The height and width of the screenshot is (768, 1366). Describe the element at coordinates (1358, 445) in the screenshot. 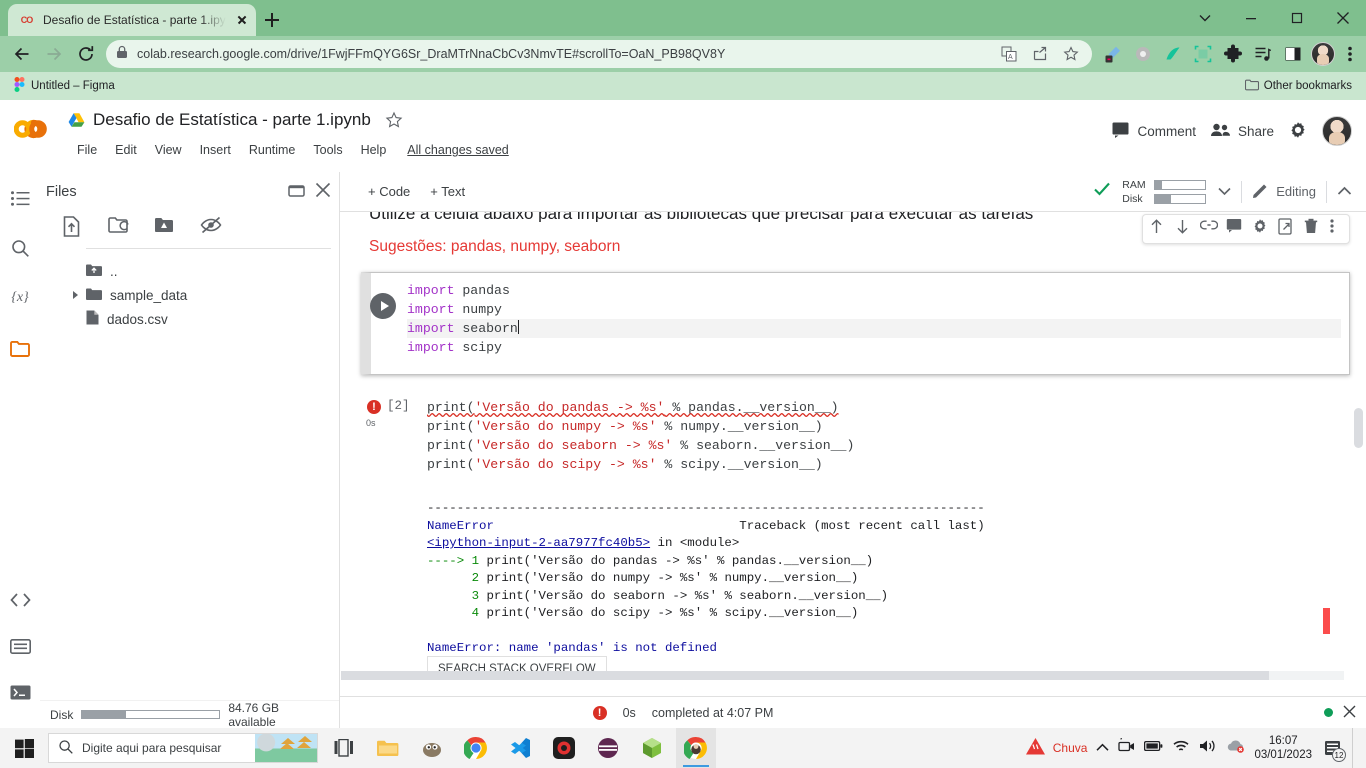

I see `vertical-scrollbar` at that location.